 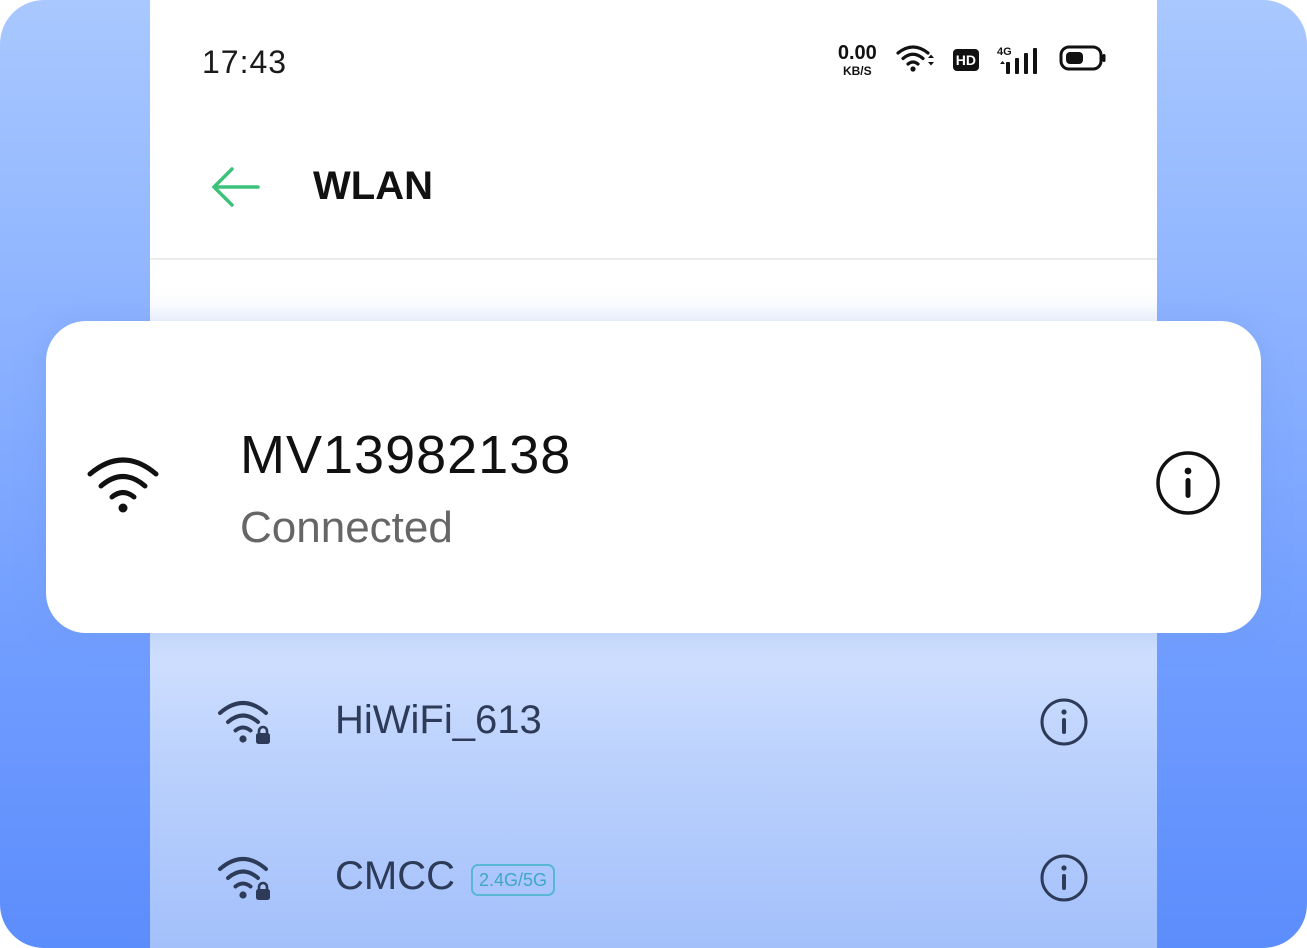 I want to click on network-ssid: CMCC, so click(x=395, y=876).